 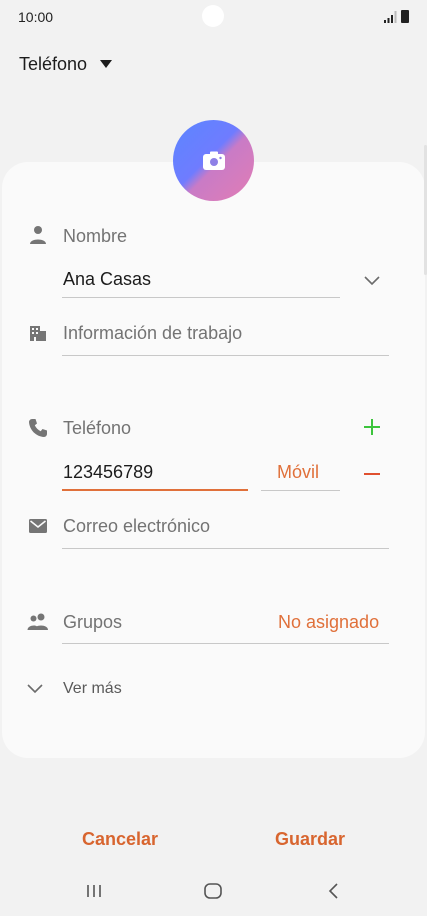 What do you see at coordinates (38, 235) in the screenshot?
I see `person-icon` at bounding box center [38, 235].